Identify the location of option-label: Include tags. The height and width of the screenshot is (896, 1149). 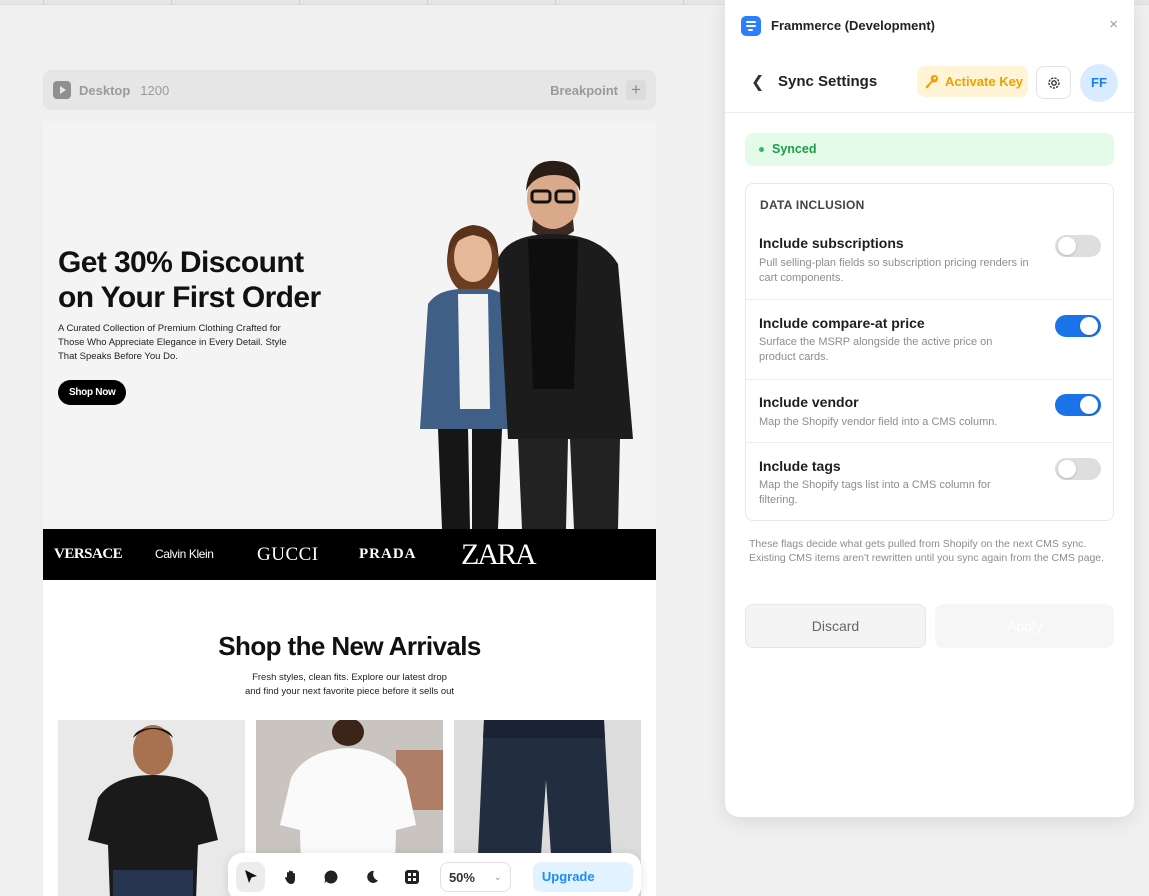
(800, 466).